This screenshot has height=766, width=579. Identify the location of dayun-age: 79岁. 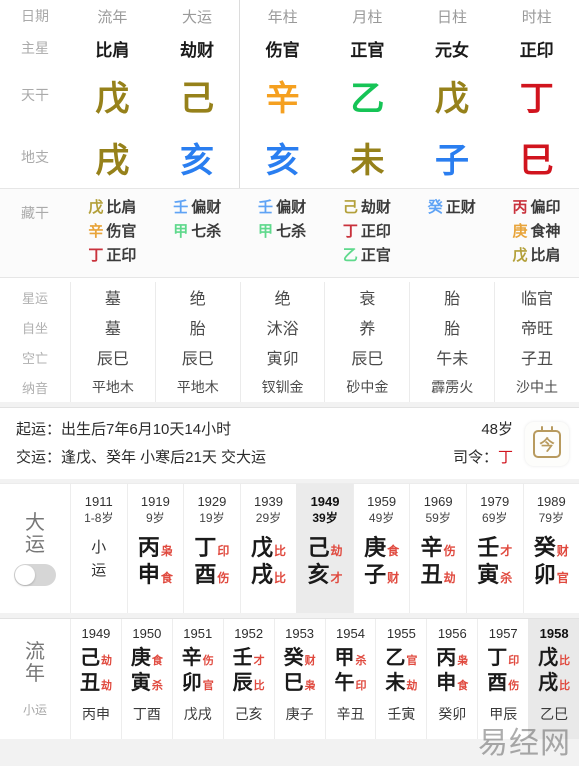
(551, 518).